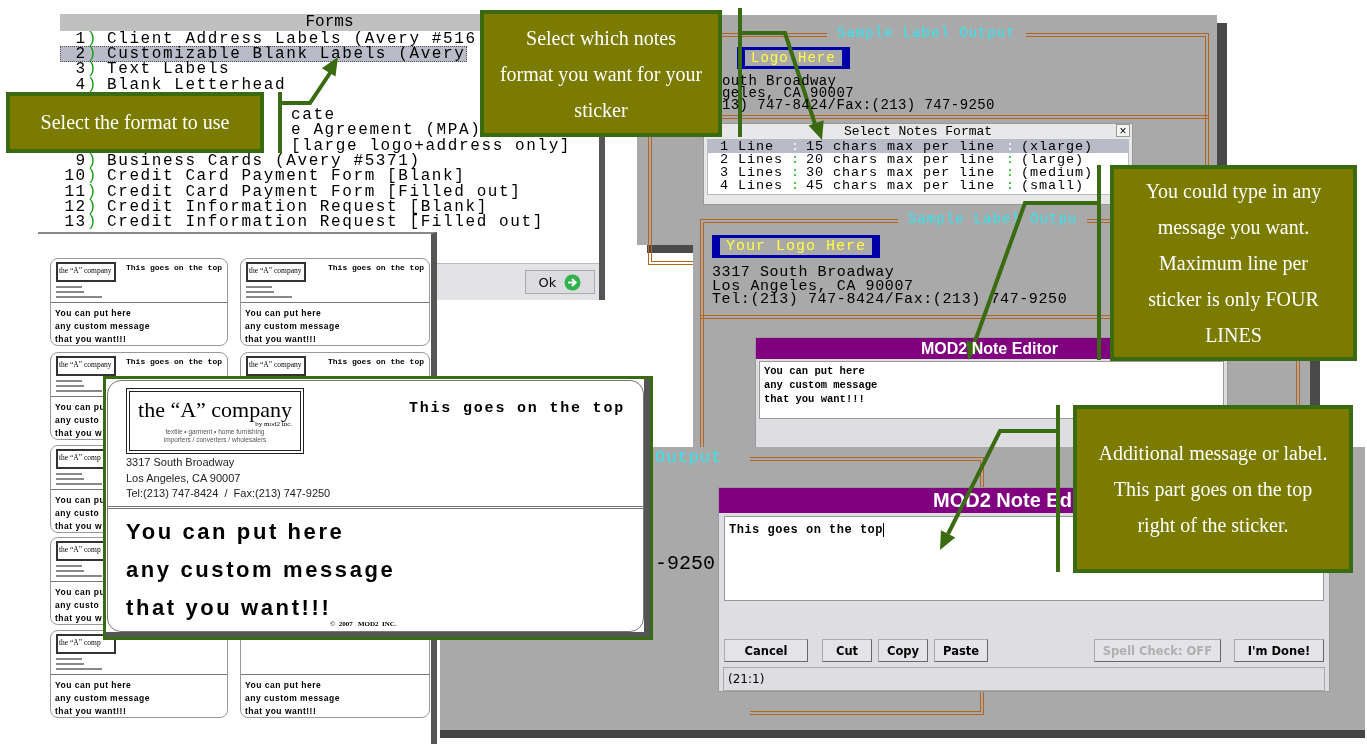 The height and width of the screenshot is (744, 1367). Describe the element at coordinates (847, 650) in the screenshot. I see `editor-button: Cut` at that location.